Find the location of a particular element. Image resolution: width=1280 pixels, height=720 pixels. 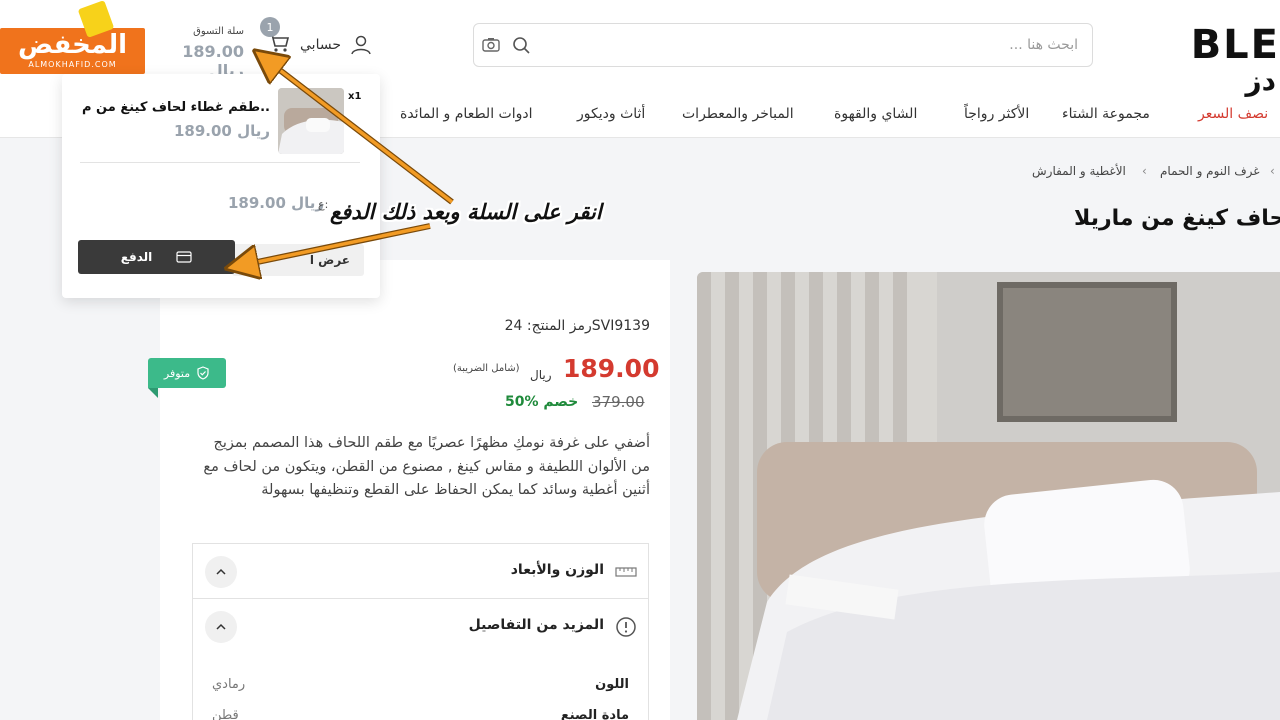

product-sku: رمز المنتج: 24SVI9139 is located at coordinates (577, 326).